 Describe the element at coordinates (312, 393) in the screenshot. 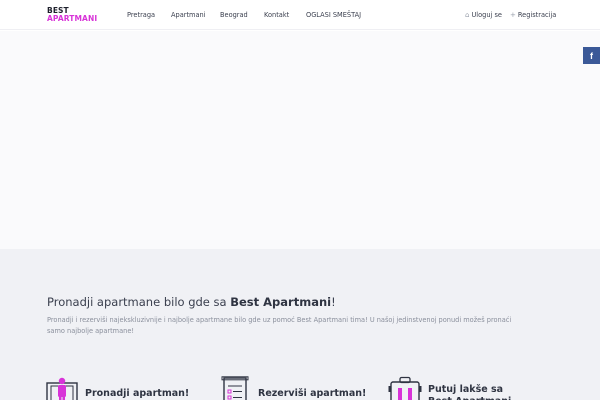

I see `feature-label: Rezerviši apartman!` at that location.